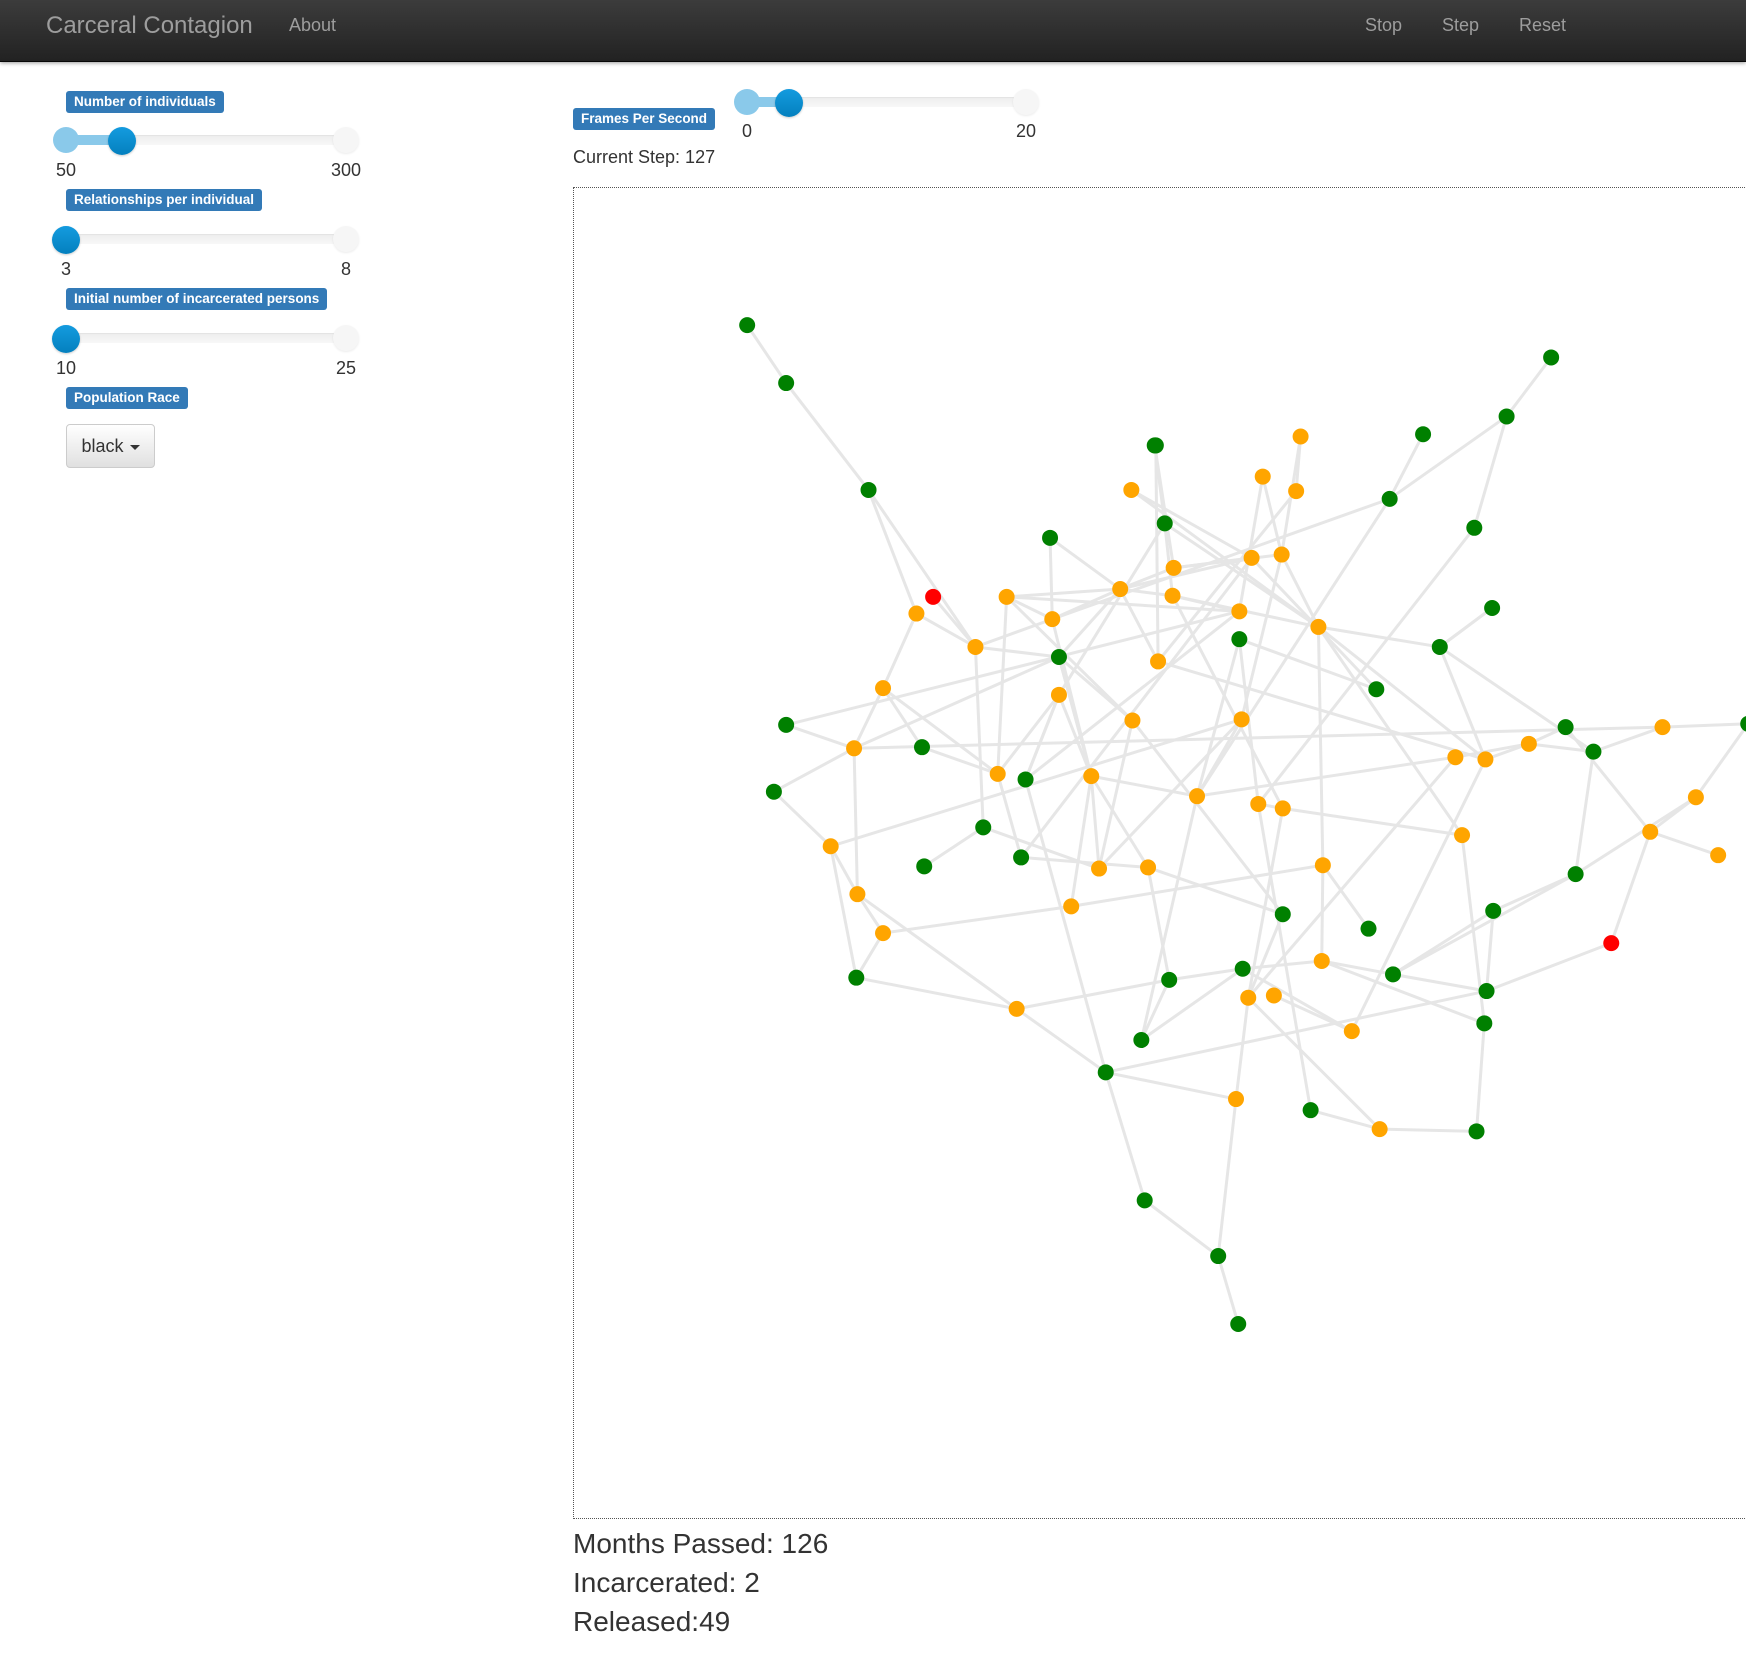 The height and width of the screenshot is (1653, 1746). Describe the element at coordinates (1383, 25) in the screenshot. I see `stop-button: Stop` at that location.